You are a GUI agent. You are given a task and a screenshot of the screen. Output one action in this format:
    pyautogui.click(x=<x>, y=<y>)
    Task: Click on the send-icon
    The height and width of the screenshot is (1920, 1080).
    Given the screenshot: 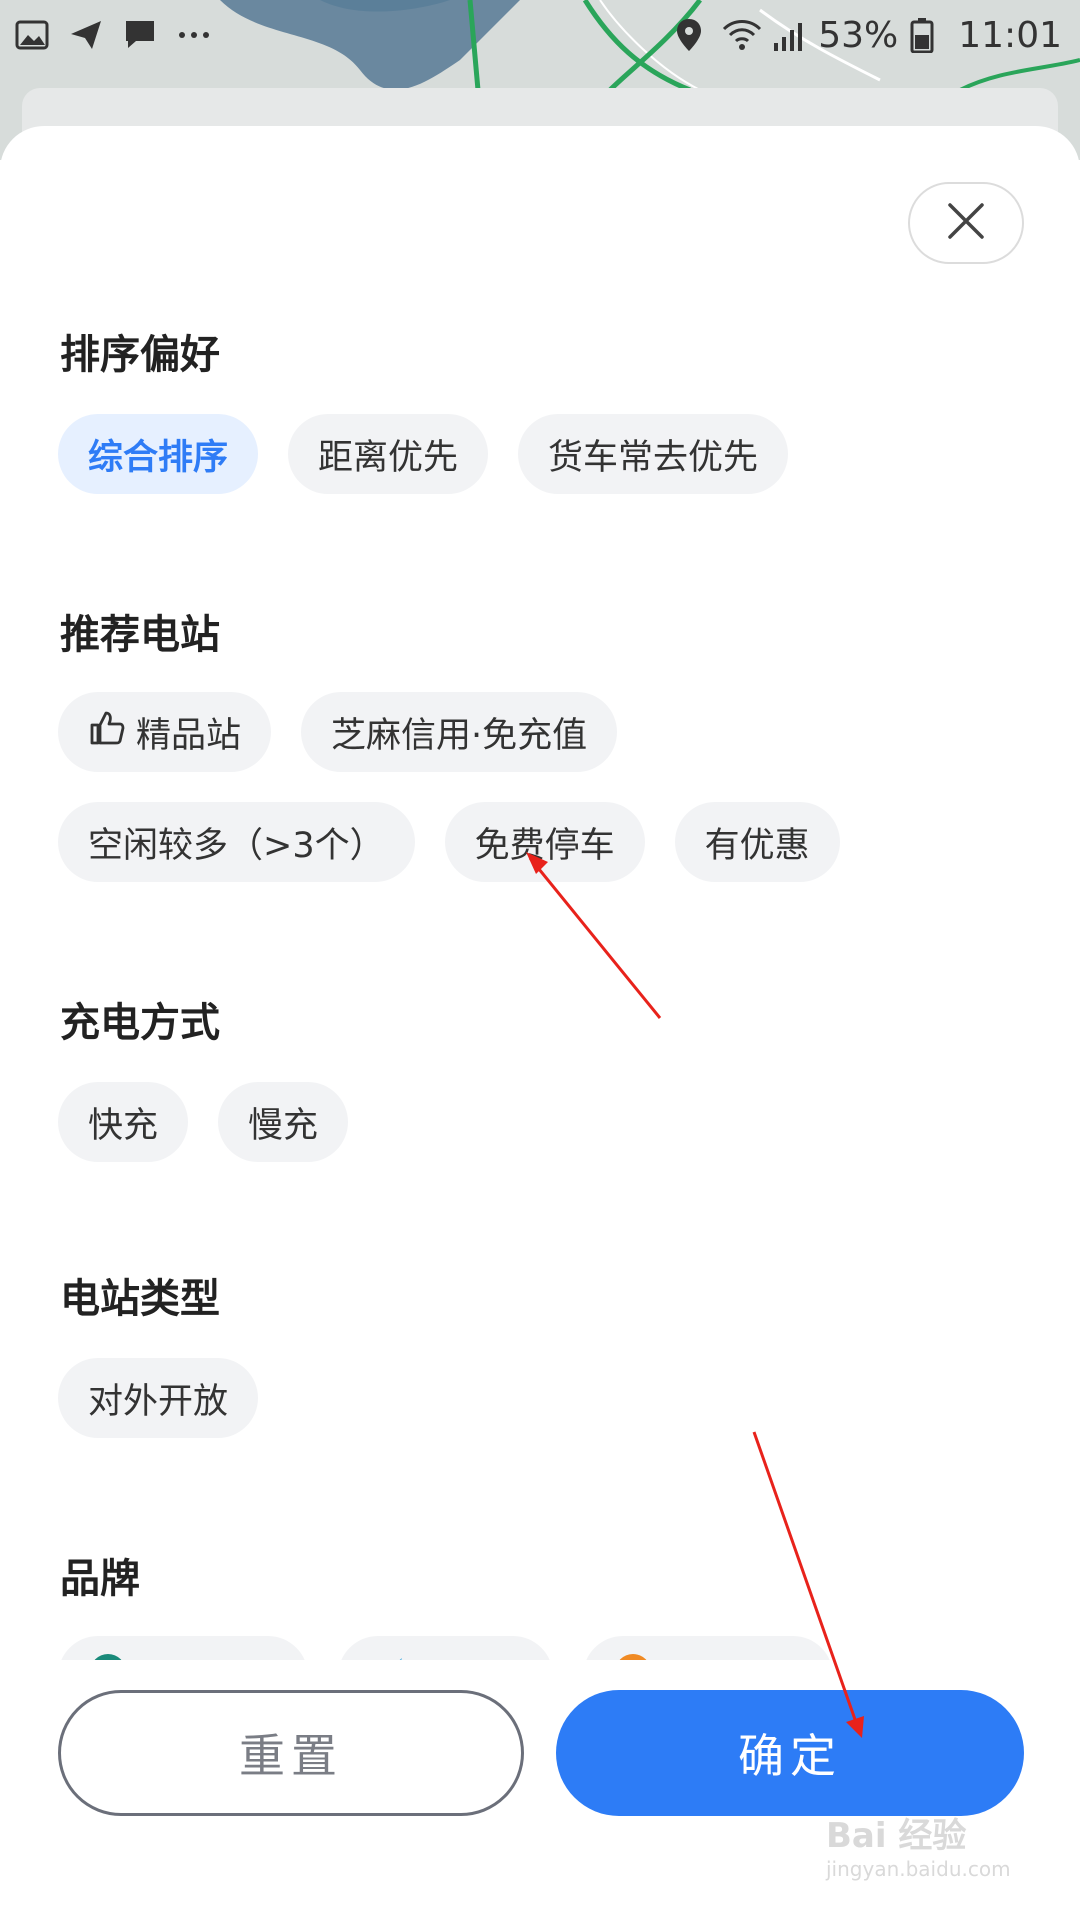 What is the action you would take?
    pyautogui.click(x=86, y=35)
    